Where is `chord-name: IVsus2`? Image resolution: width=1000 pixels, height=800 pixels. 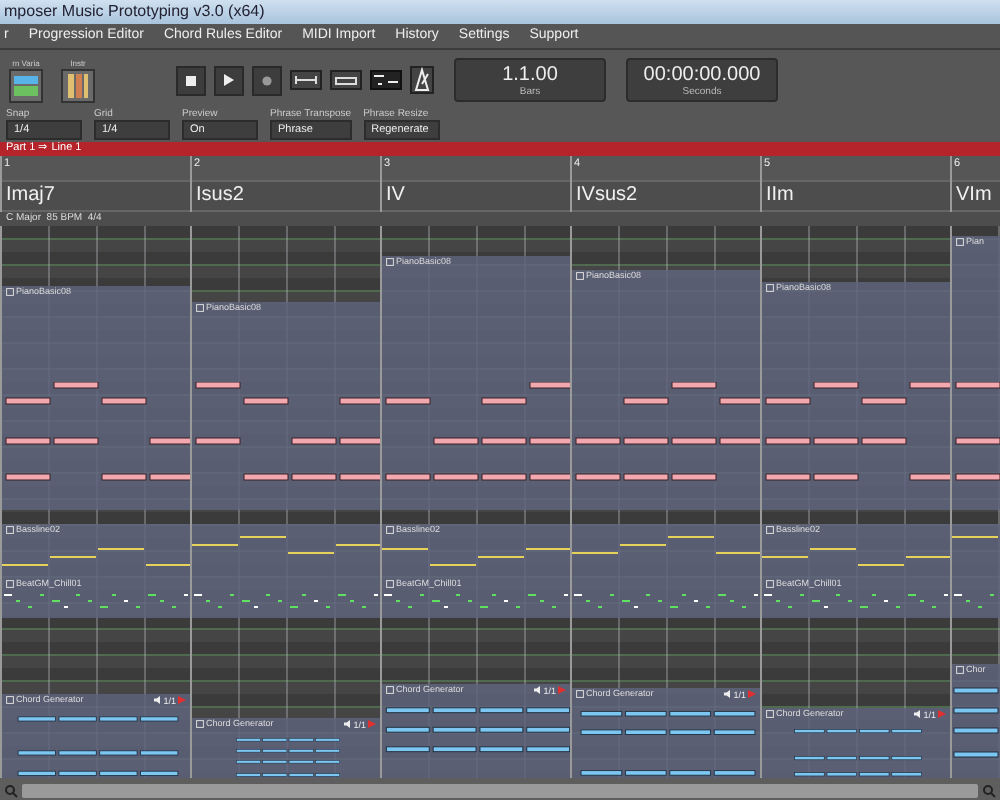 chord-name: IVsus2 is located at coordinates (607, 195).